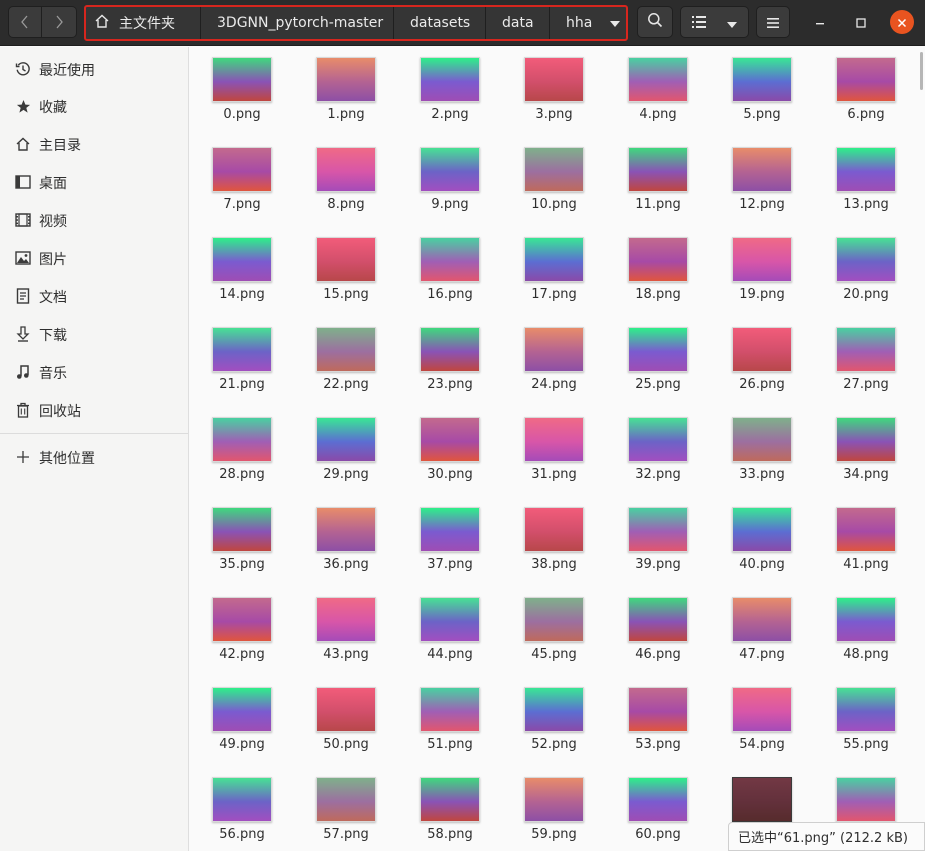 This screenshot has height=851, width=925. What do you see at coordinates (450, 450) in the screenshot?
I see `file-item: 30.png` at bounding box center [450, 450].